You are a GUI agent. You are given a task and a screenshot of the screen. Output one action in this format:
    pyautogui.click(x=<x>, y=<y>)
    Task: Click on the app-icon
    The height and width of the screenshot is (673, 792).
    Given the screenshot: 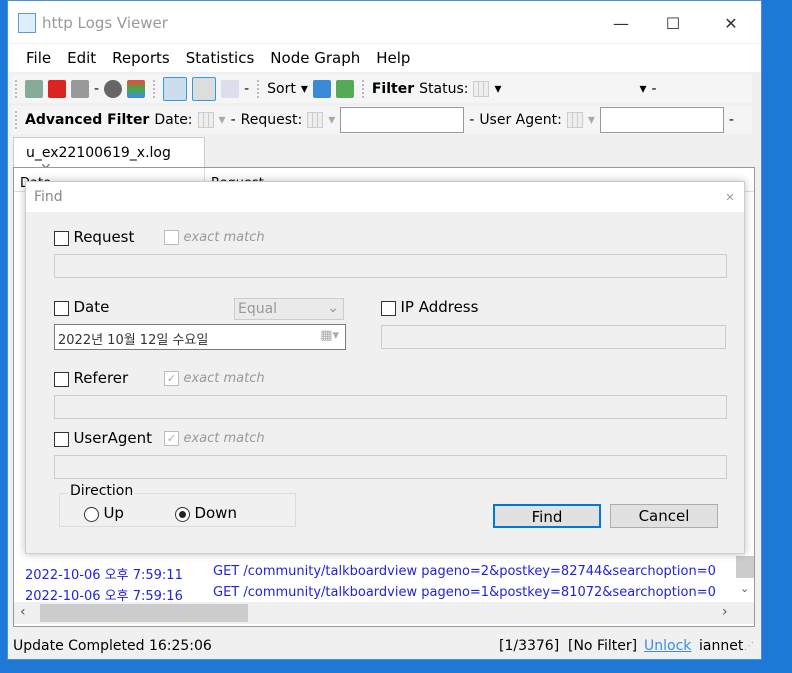 What is the action you would take?
    pyautogui.click(x=27, y=23)
    